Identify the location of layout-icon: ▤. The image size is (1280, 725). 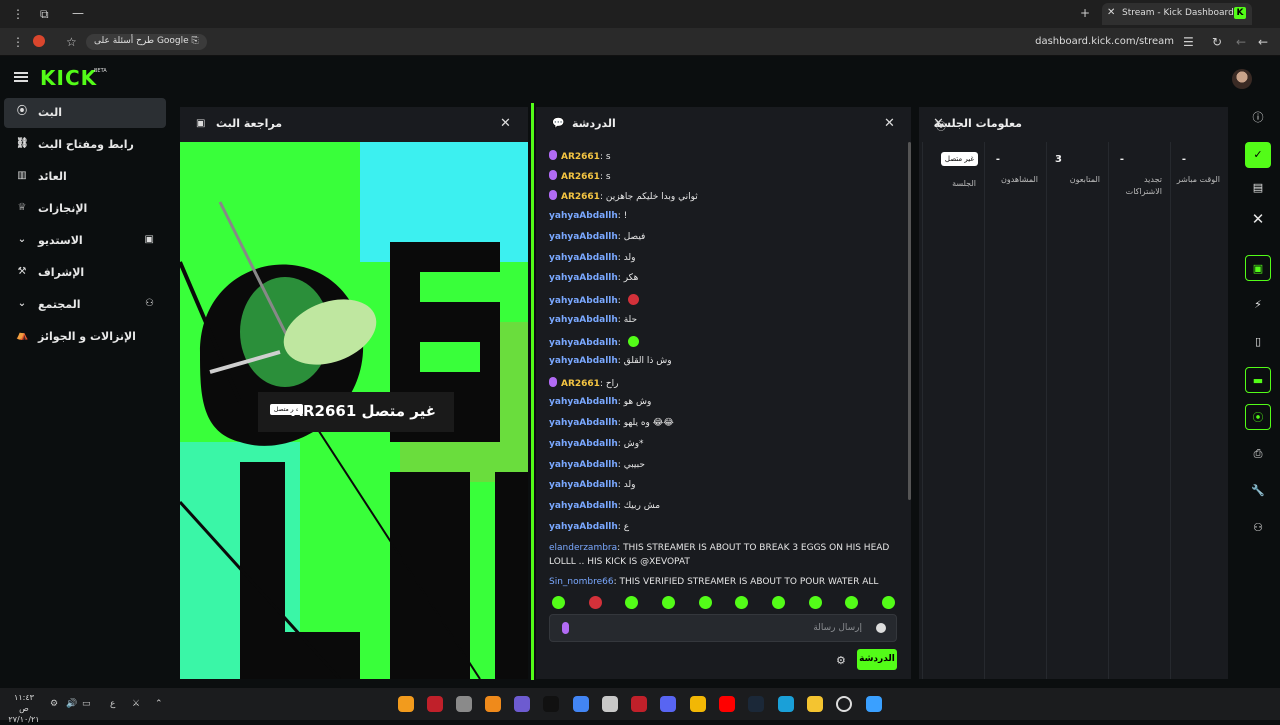
(1258, 188).